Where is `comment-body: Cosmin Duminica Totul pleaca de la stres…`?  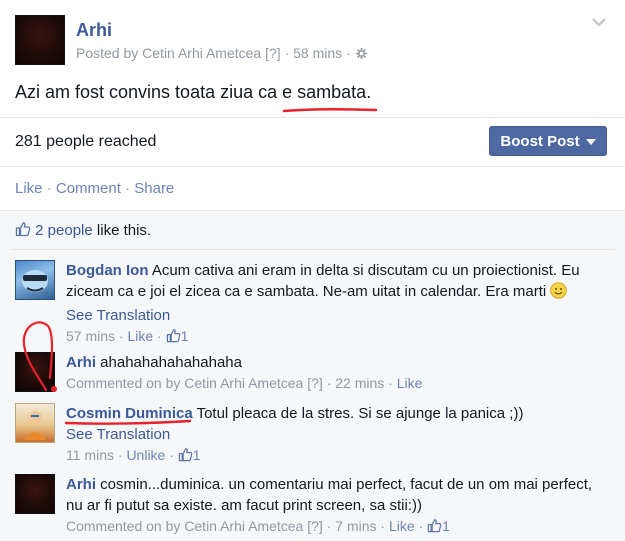
comment-body: Cosmin Duminica Totul pleaca de la stres… is located at coordinates (336, 435).